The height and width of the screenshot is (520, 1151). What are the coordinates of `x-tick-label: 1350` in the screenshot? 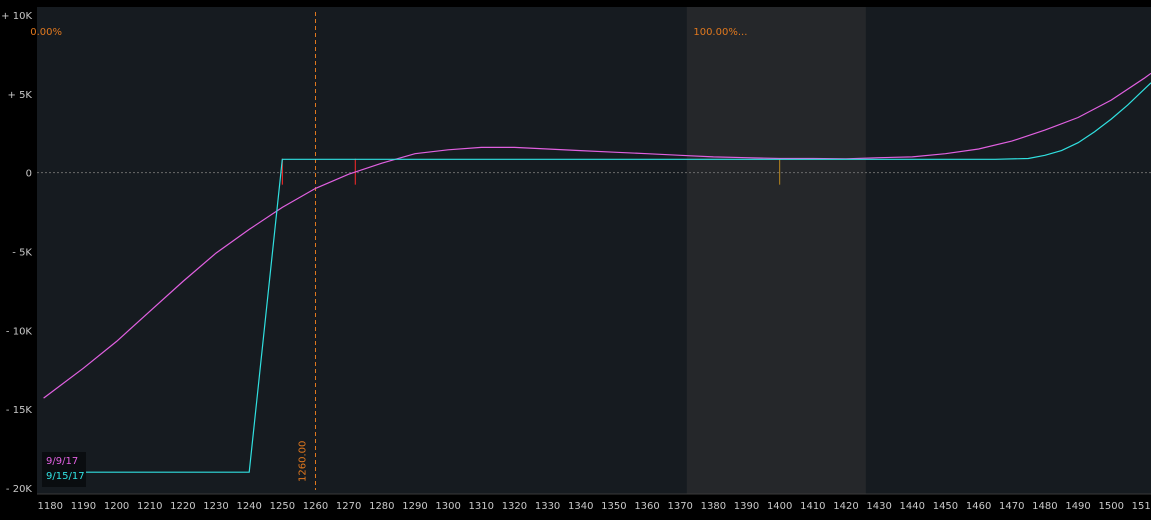 It's located at (613, 506).